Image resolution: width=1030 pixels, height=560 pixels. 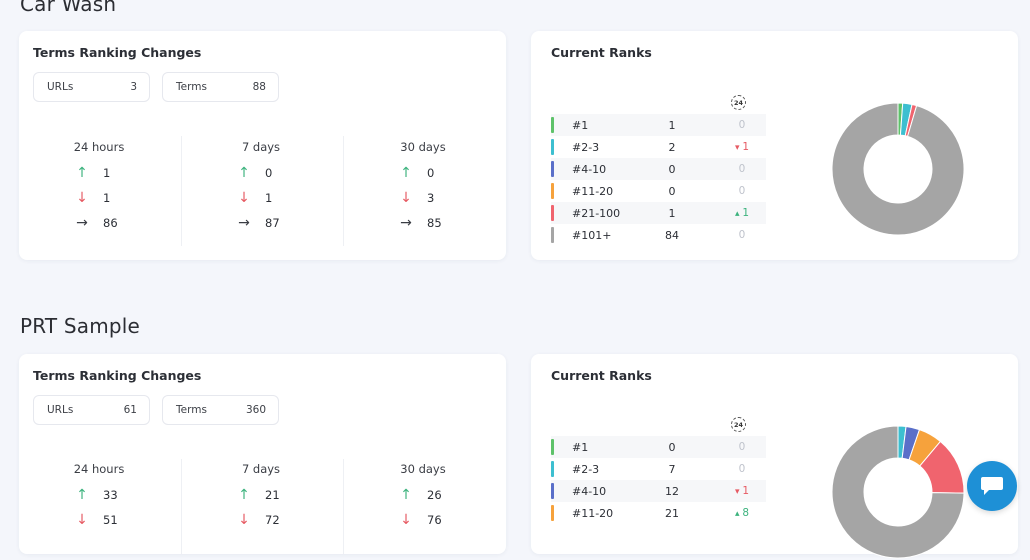 I want to click on rank-change: ▴ 8, so click(x=742, y=513).